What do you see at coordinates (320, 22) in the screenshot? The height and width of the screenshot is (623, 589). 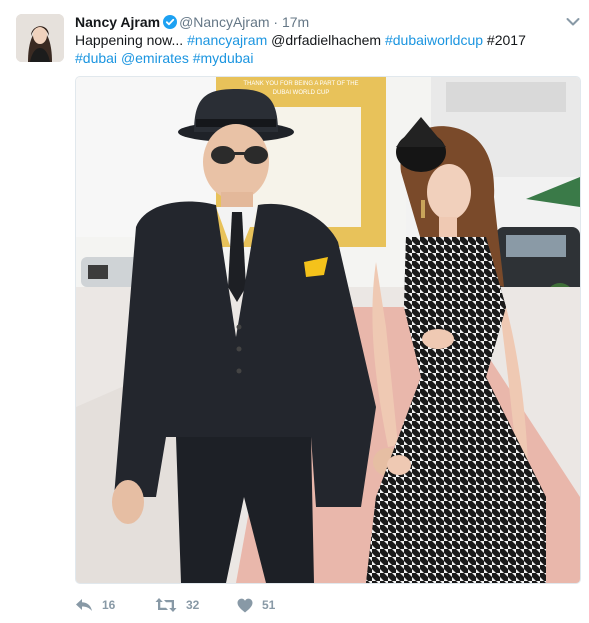 I see `tweet-header: Nancy Ajram @NancyAjram · 17m` at bounding box center [320, 22].